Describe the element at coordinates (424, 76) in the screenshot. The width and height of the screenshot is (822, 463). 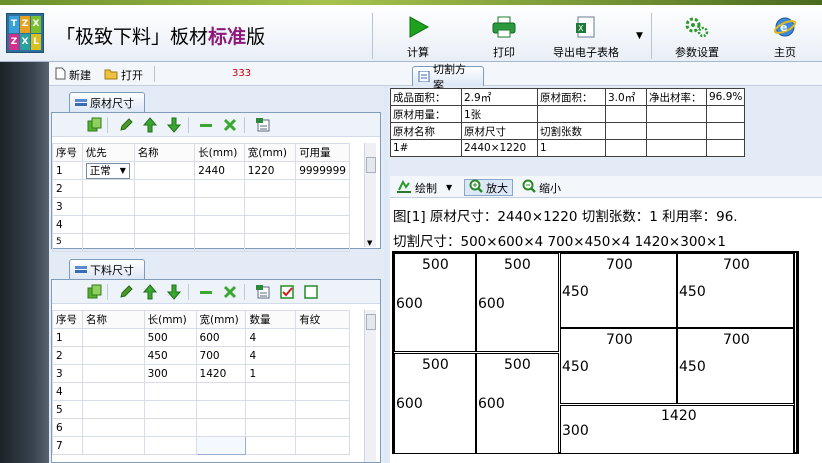
I see `document-icon` at that location.